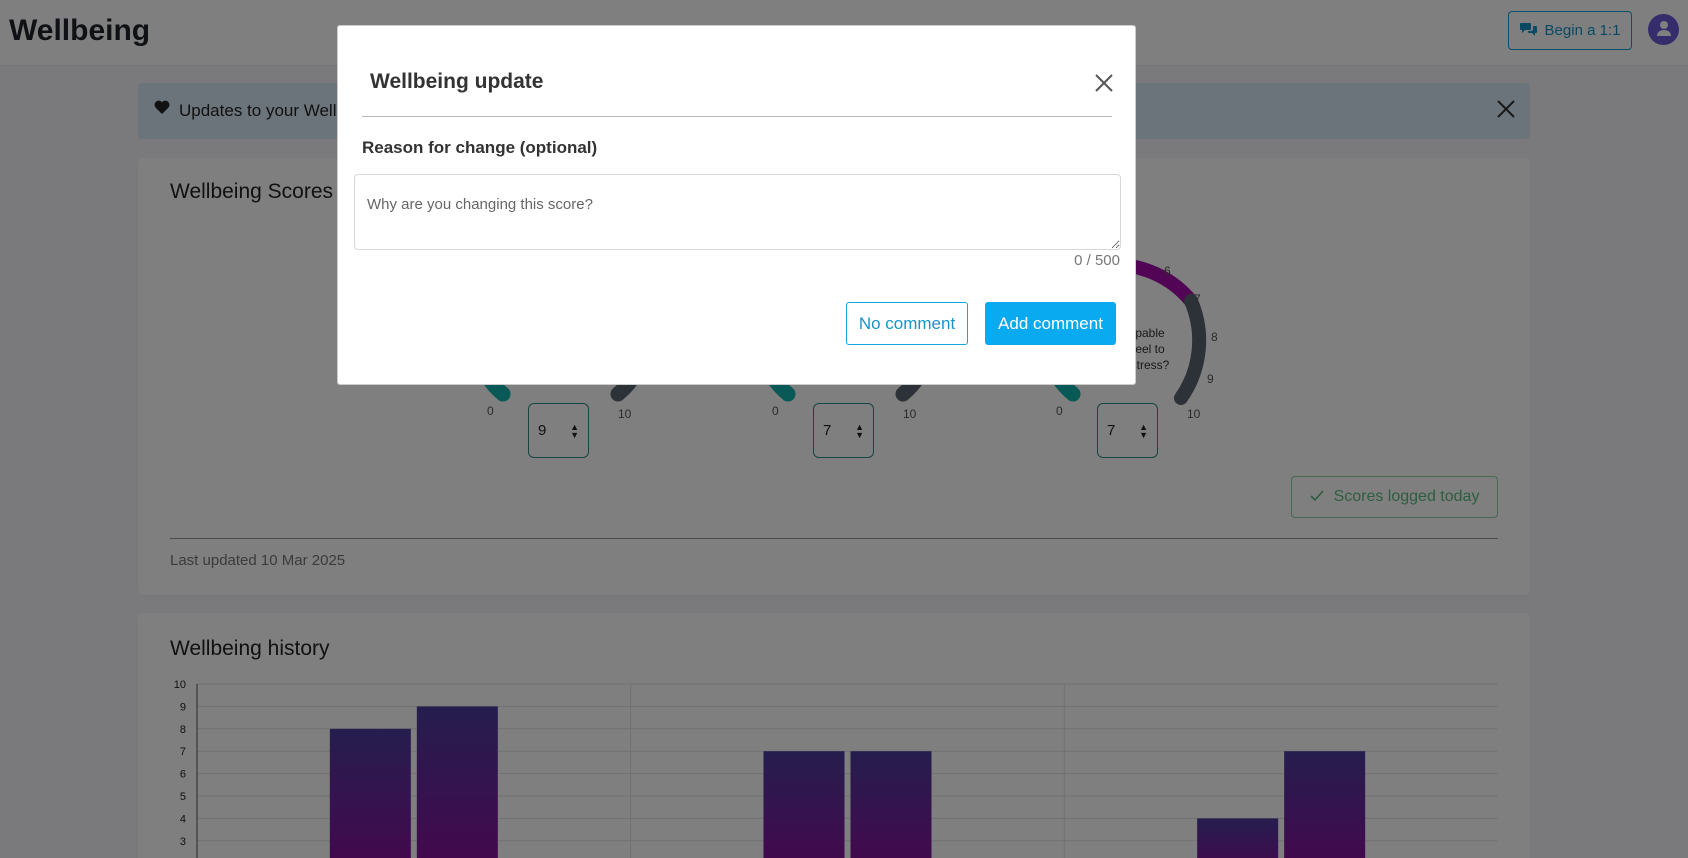 The width and height of the screenshot is (1688, 858). What do you see at coordinates (457, 81) in the screenshot?
I see `modal-title: Wellbeing update` at bounding box center [457, 81].